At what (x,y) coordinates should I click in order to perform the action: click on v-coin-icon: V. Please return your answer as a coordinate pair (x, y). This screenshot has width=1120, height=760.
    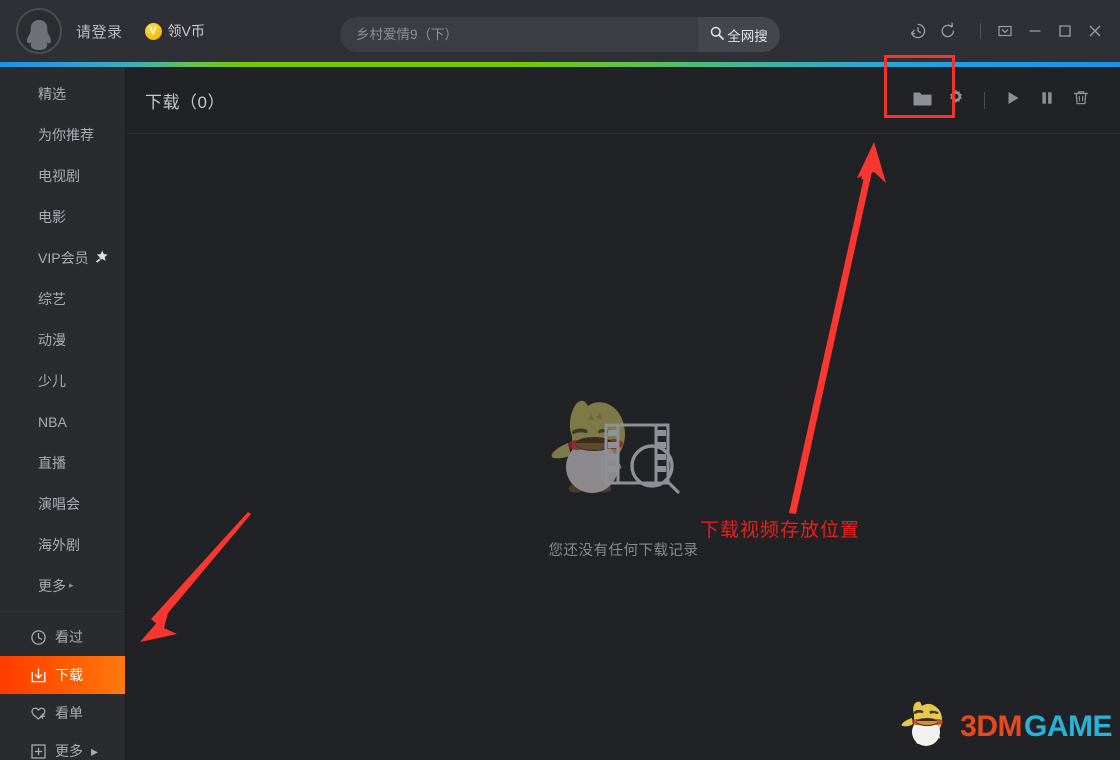
    Looking at the image, I should click on (153, 31).